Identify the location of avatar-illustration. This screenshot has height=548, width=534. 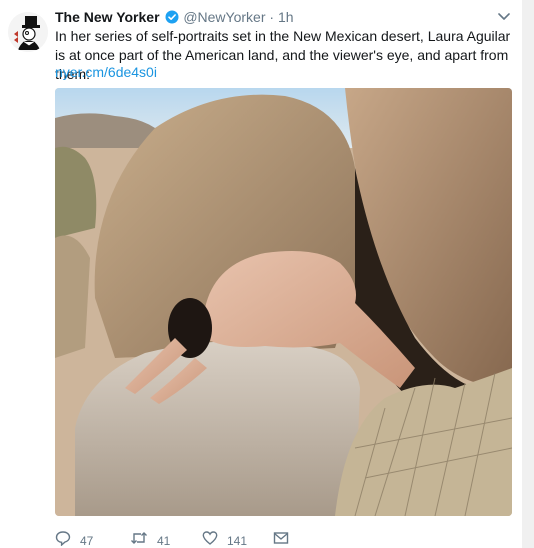
(28, 32).